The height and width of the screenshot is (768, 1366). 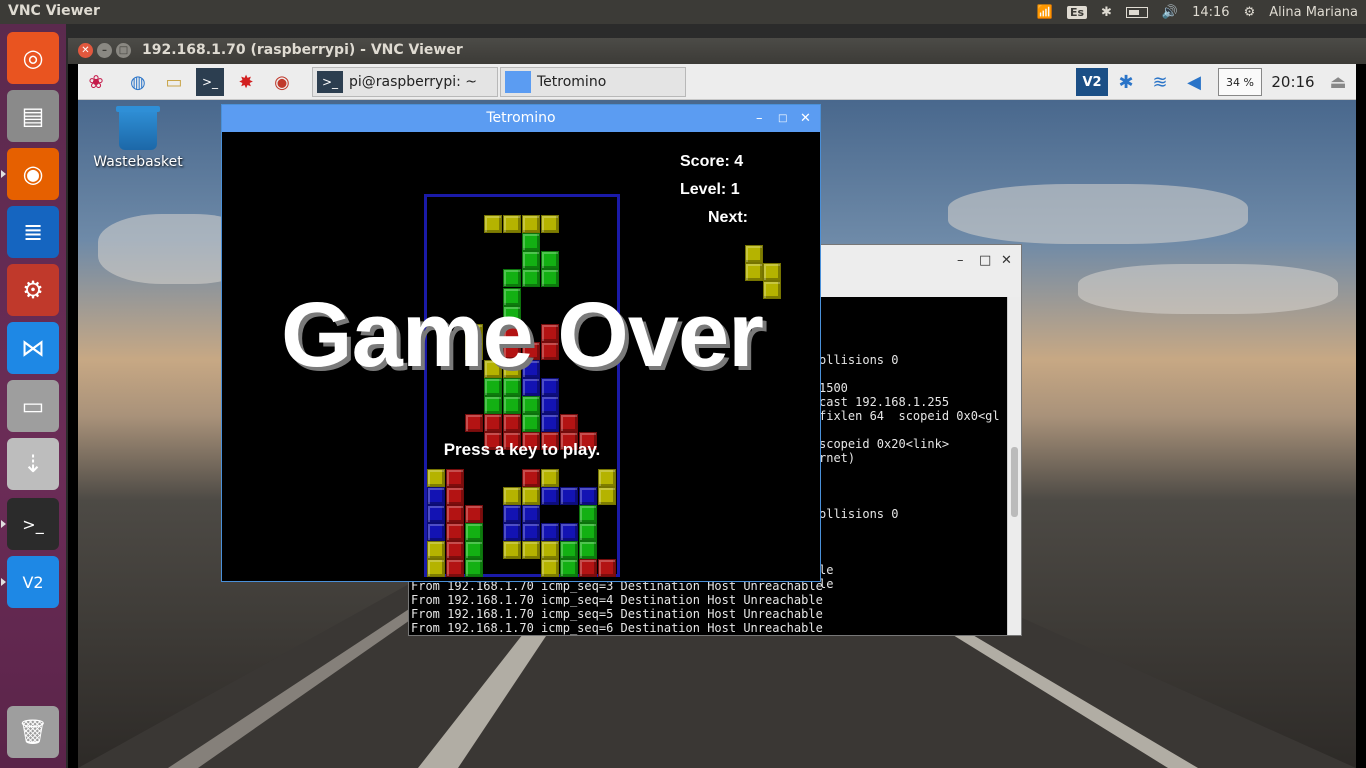 I want to click on clock: 14:16, so click(x=1210, y=12).